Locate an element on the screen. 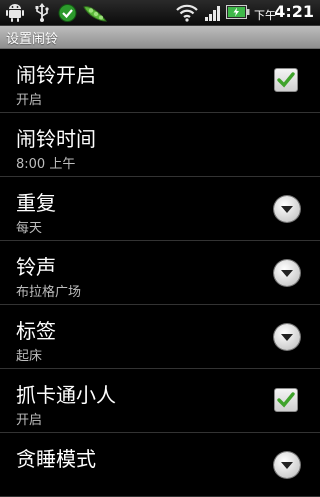 The image size is (320, 497). list-item-label-setting: 标签 起床 is located at coordinates (160, 337).